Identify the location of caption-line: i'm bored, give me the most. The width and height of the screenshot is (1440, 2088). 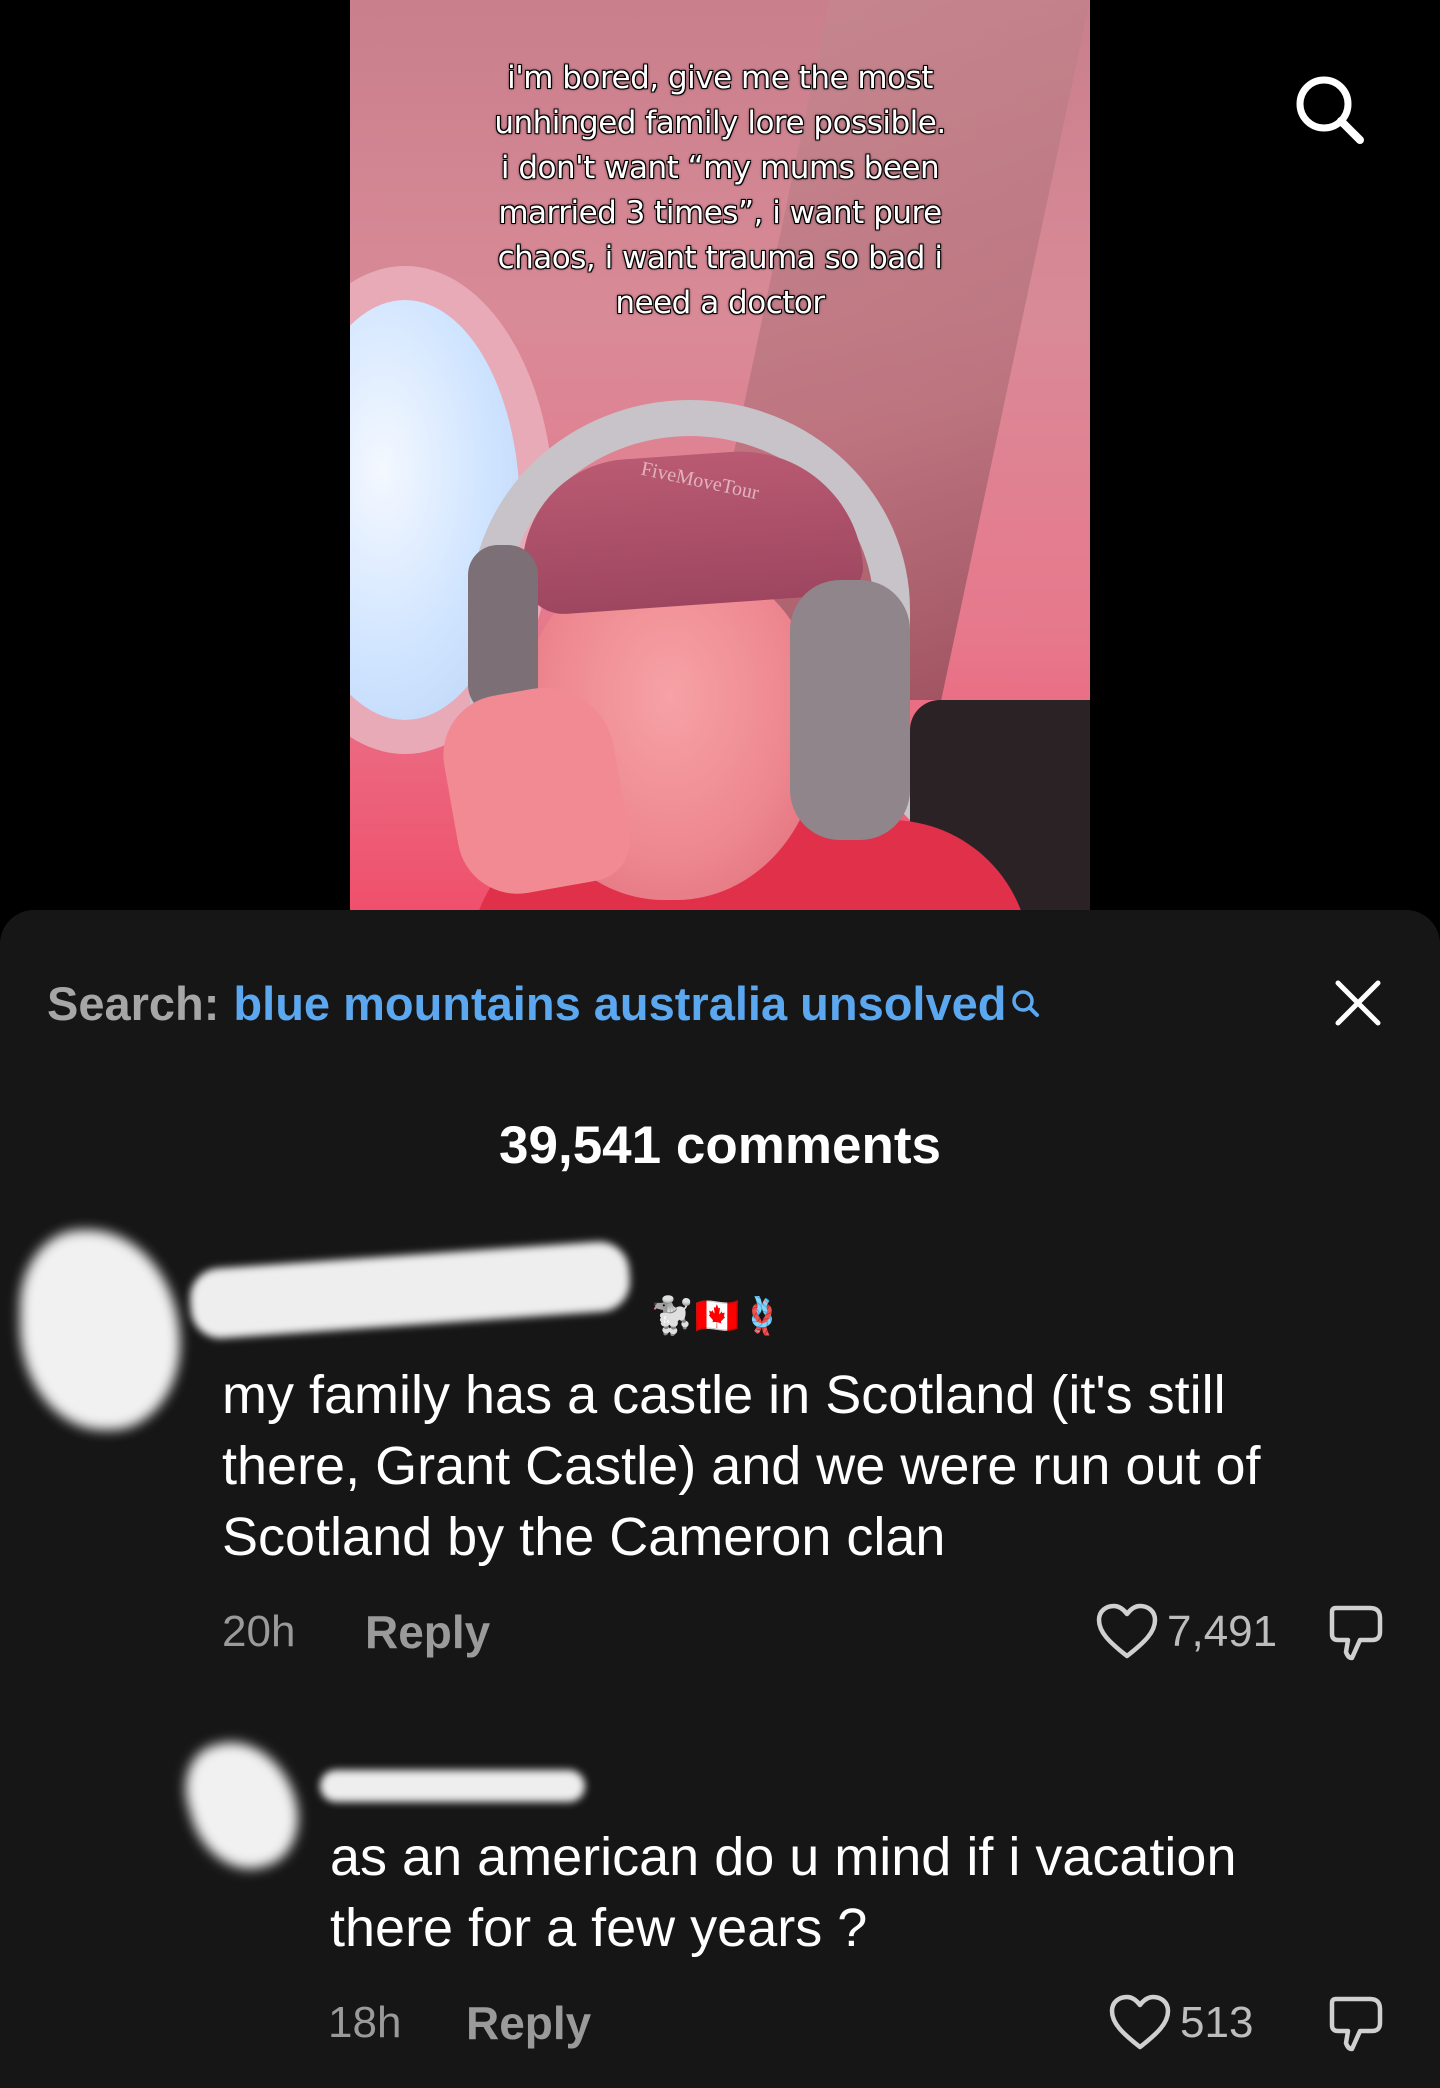
(720, 78).